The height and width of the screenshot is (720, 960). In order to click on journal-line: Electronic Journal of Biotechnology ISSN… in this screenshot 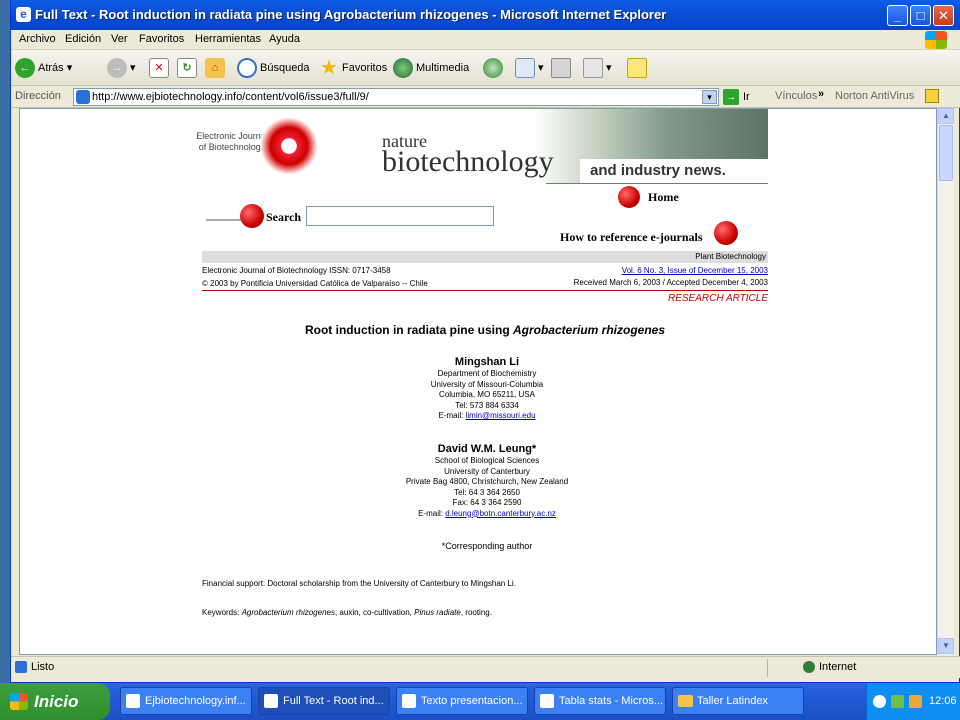, I will do `click(296, 270)`.